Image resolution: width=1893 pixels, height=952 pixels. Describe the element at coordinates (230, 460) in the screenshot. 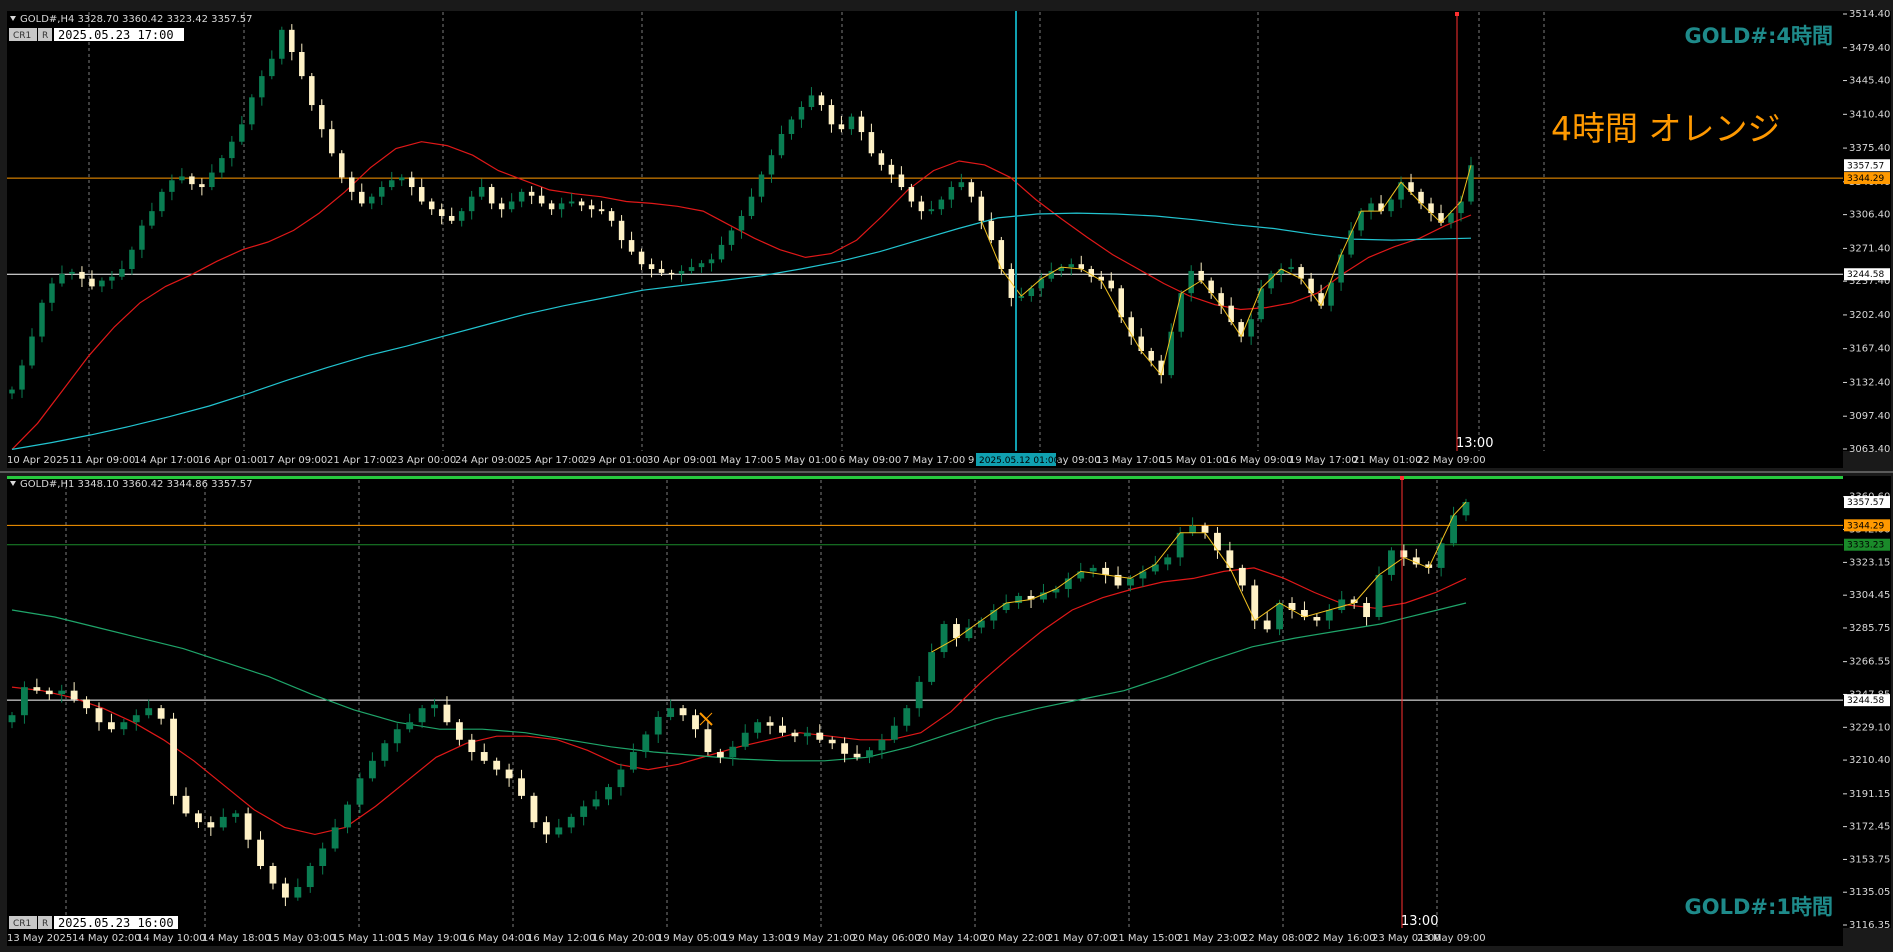

I see `h4-time-tick: 16 Apr 01:00` at that location.